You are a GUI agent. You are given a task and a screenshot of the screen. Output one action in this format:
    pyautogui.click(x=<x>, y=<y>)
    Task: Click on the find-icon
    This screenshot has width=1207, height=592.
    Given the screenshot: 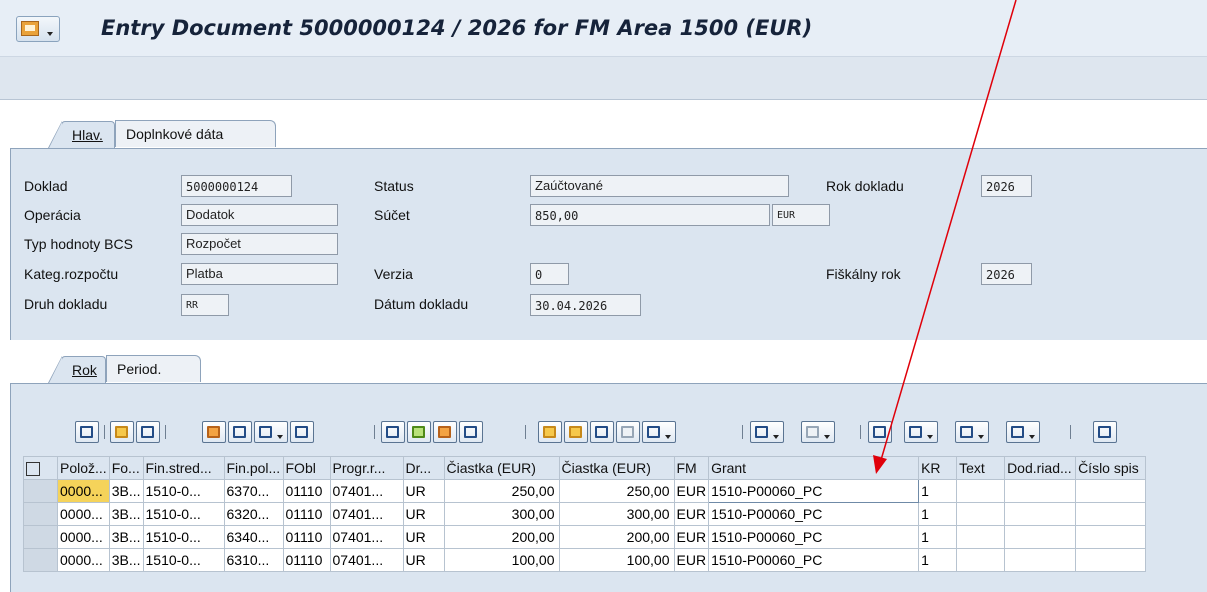 What is the action you would take?
    pyautogui.click(x=602, y=432)
    